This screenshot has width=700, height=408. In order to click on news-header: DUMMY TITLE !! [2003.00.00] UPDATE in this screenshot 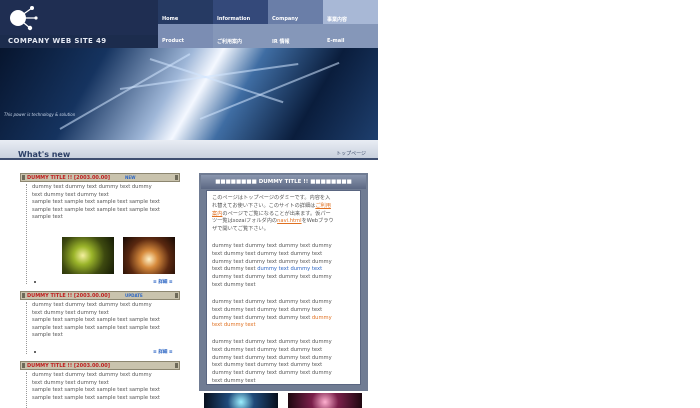, I will do `click(100, 295)`.